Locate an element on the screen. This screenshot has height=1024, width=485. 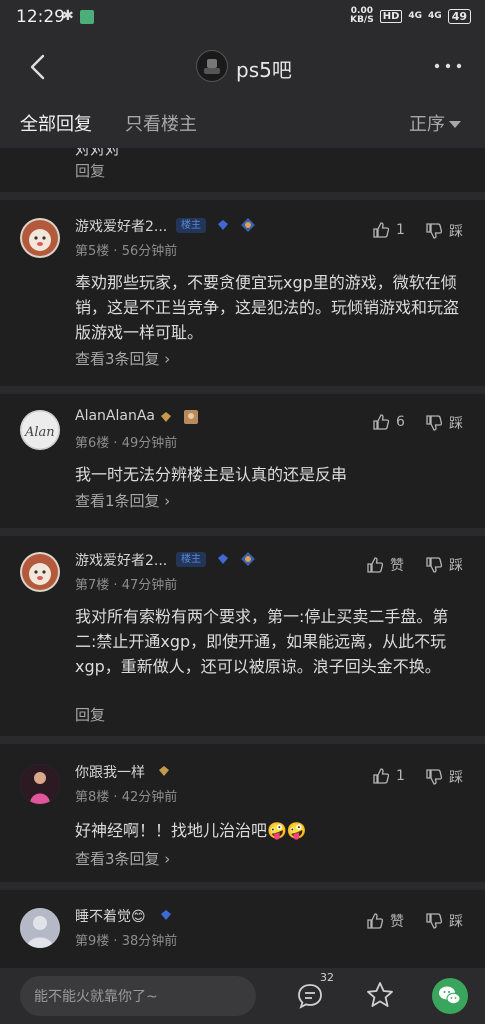
star-icon is located at coordinates (380, 995).